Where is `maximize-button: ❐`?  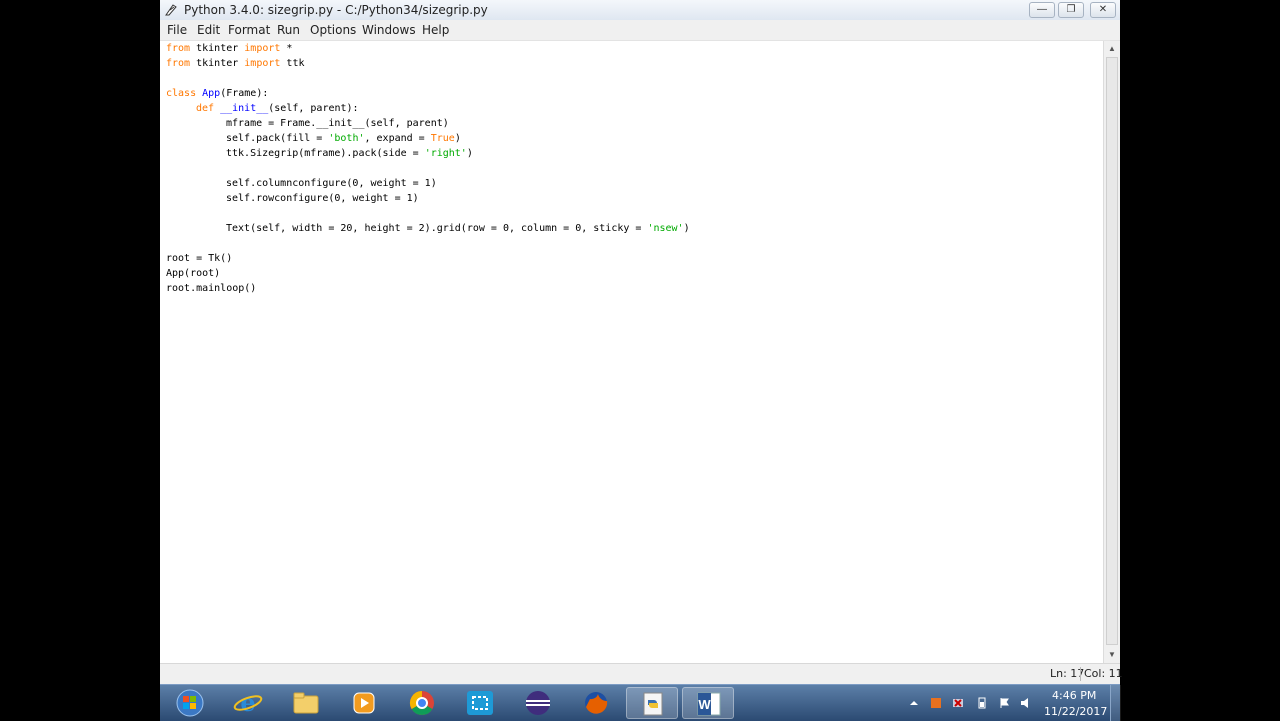 maximize-button: ❐ is located at coordinates (1071, 10).